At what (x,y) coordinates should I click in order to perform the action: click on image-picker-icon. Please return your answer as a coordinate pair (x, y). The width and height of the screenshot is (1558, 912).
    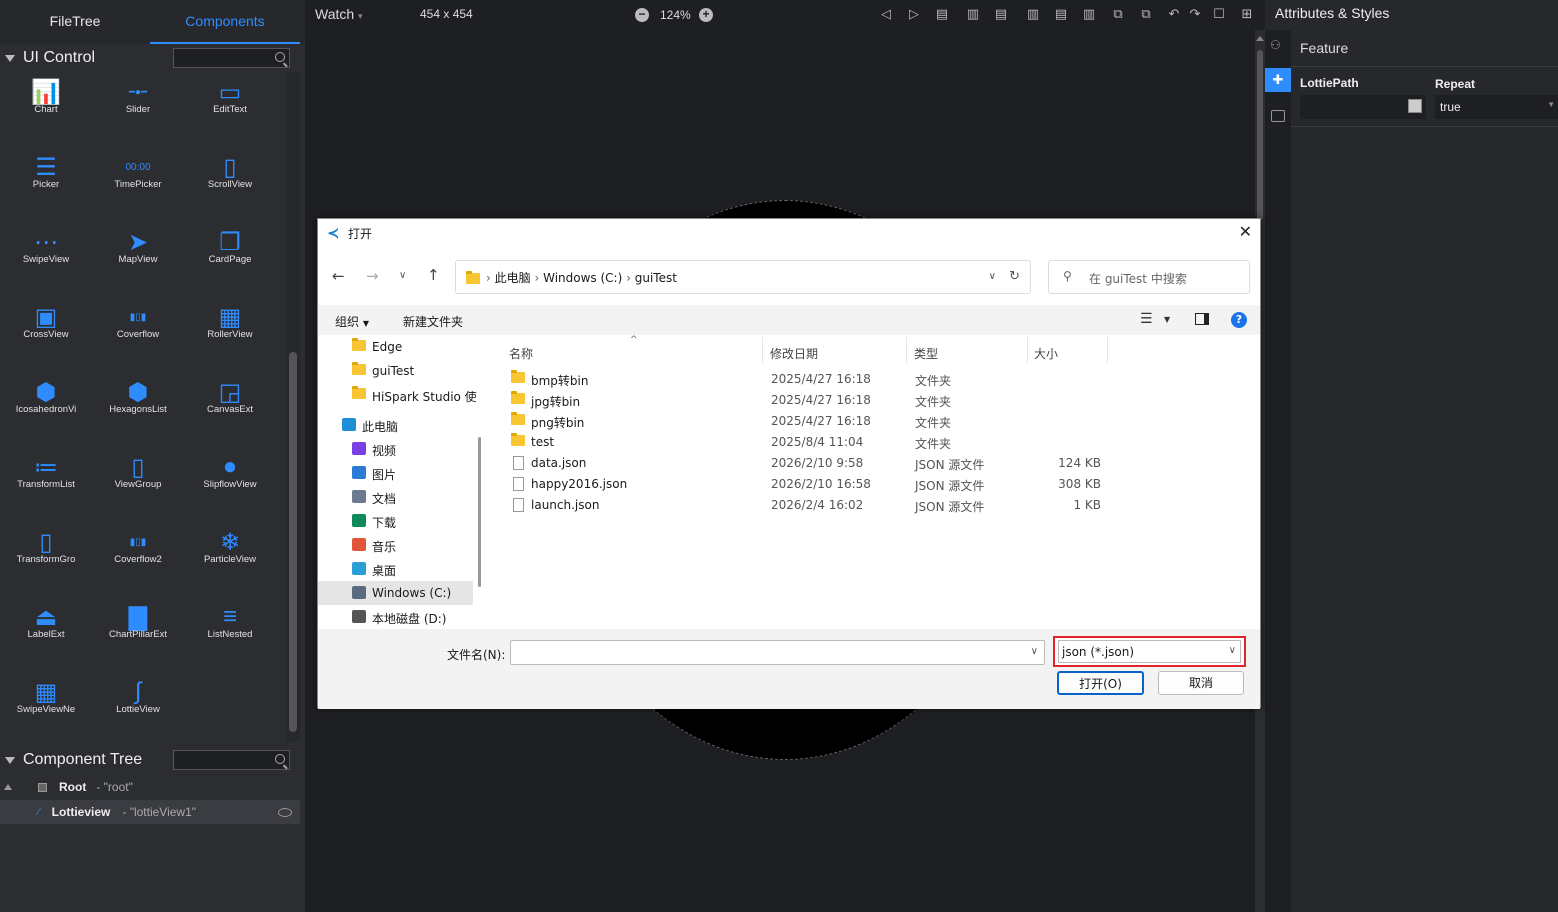
    Looking at the image, I should click on (1415, 106).